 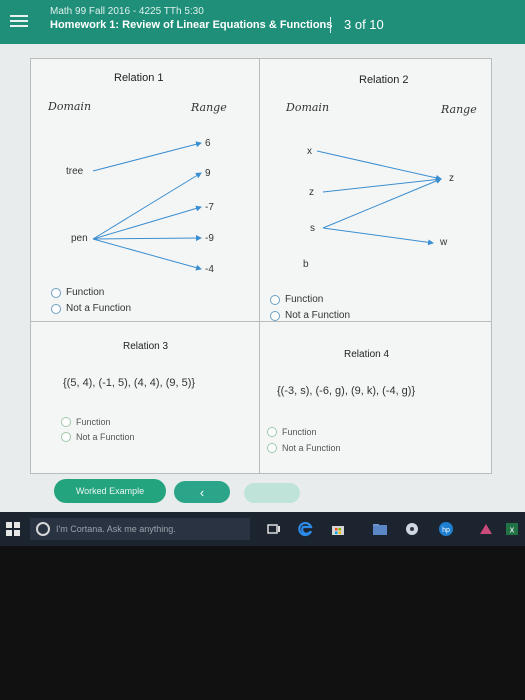 What do you see at coordinates (444, 242) in the screenshot?
I see `range-item: w` at bounding box center [444, 242].